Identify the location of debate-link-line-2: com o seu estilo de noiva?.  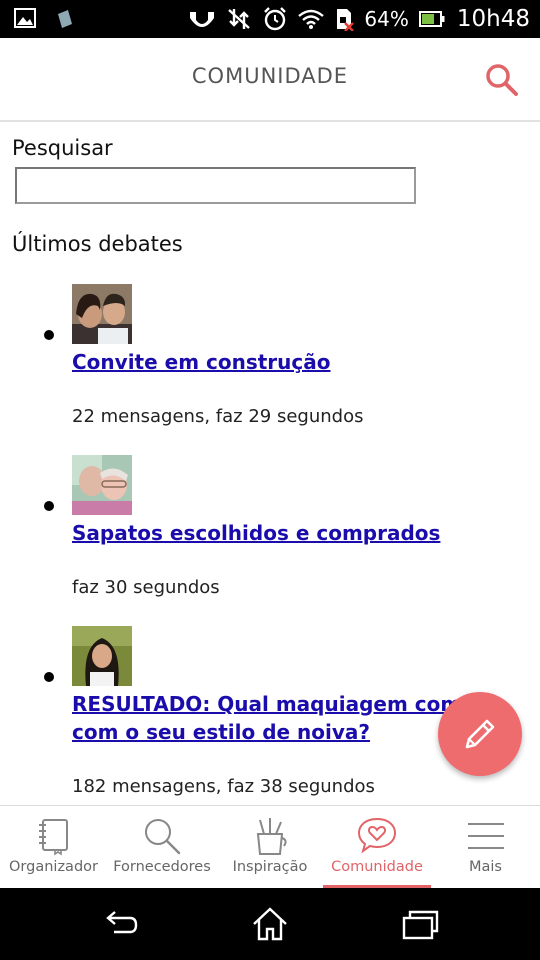
(221, 732).